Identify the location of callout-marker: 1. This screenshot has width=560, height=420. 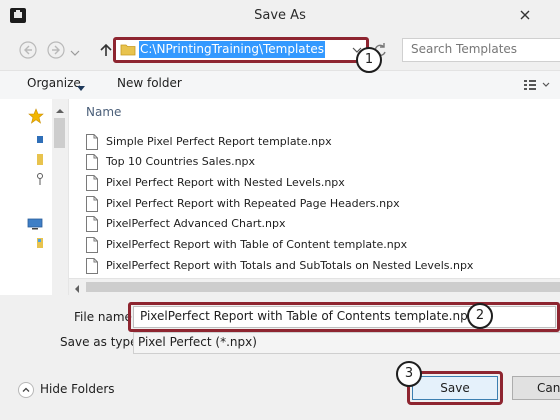
(369, 60).